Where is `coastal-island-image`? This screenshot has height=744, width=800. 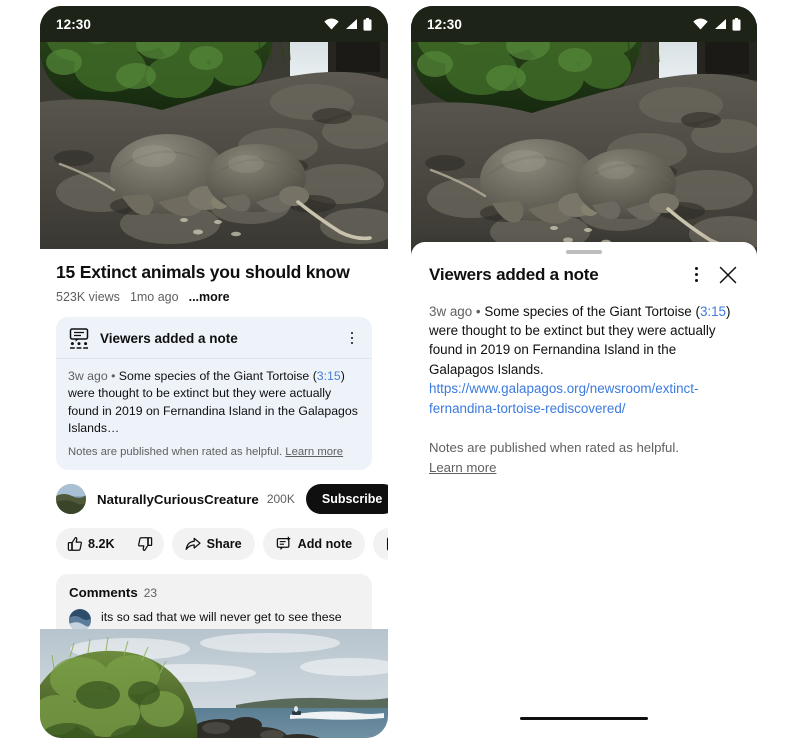 coastal-island-image is located at coordinates (214, 683).